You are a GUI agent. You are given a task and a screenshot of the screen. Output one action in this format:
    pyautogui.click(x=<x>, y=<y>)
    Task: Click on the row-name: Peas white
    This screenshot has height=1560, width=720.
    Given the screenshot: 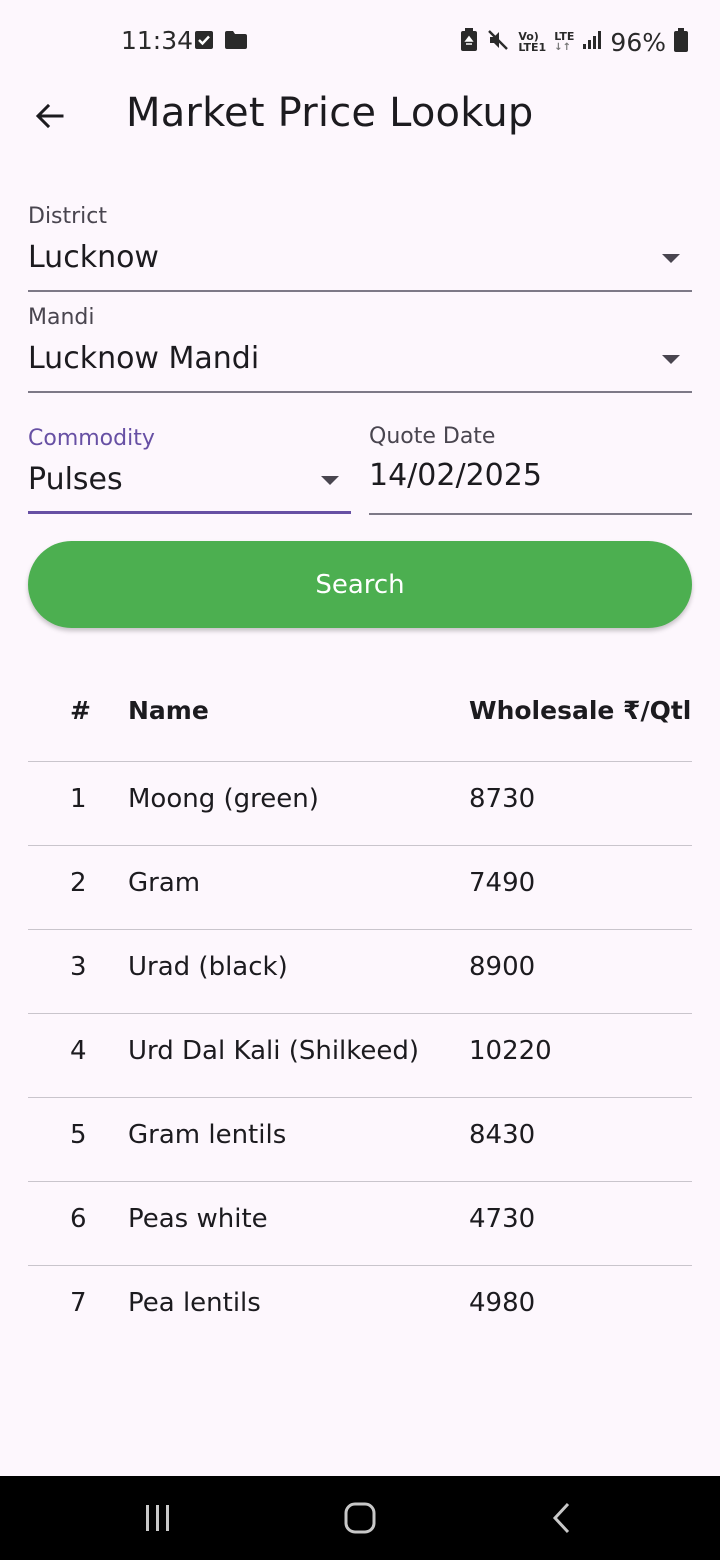 What is the action you would take?
    pyautogui.click(x=198, y=1219)
    